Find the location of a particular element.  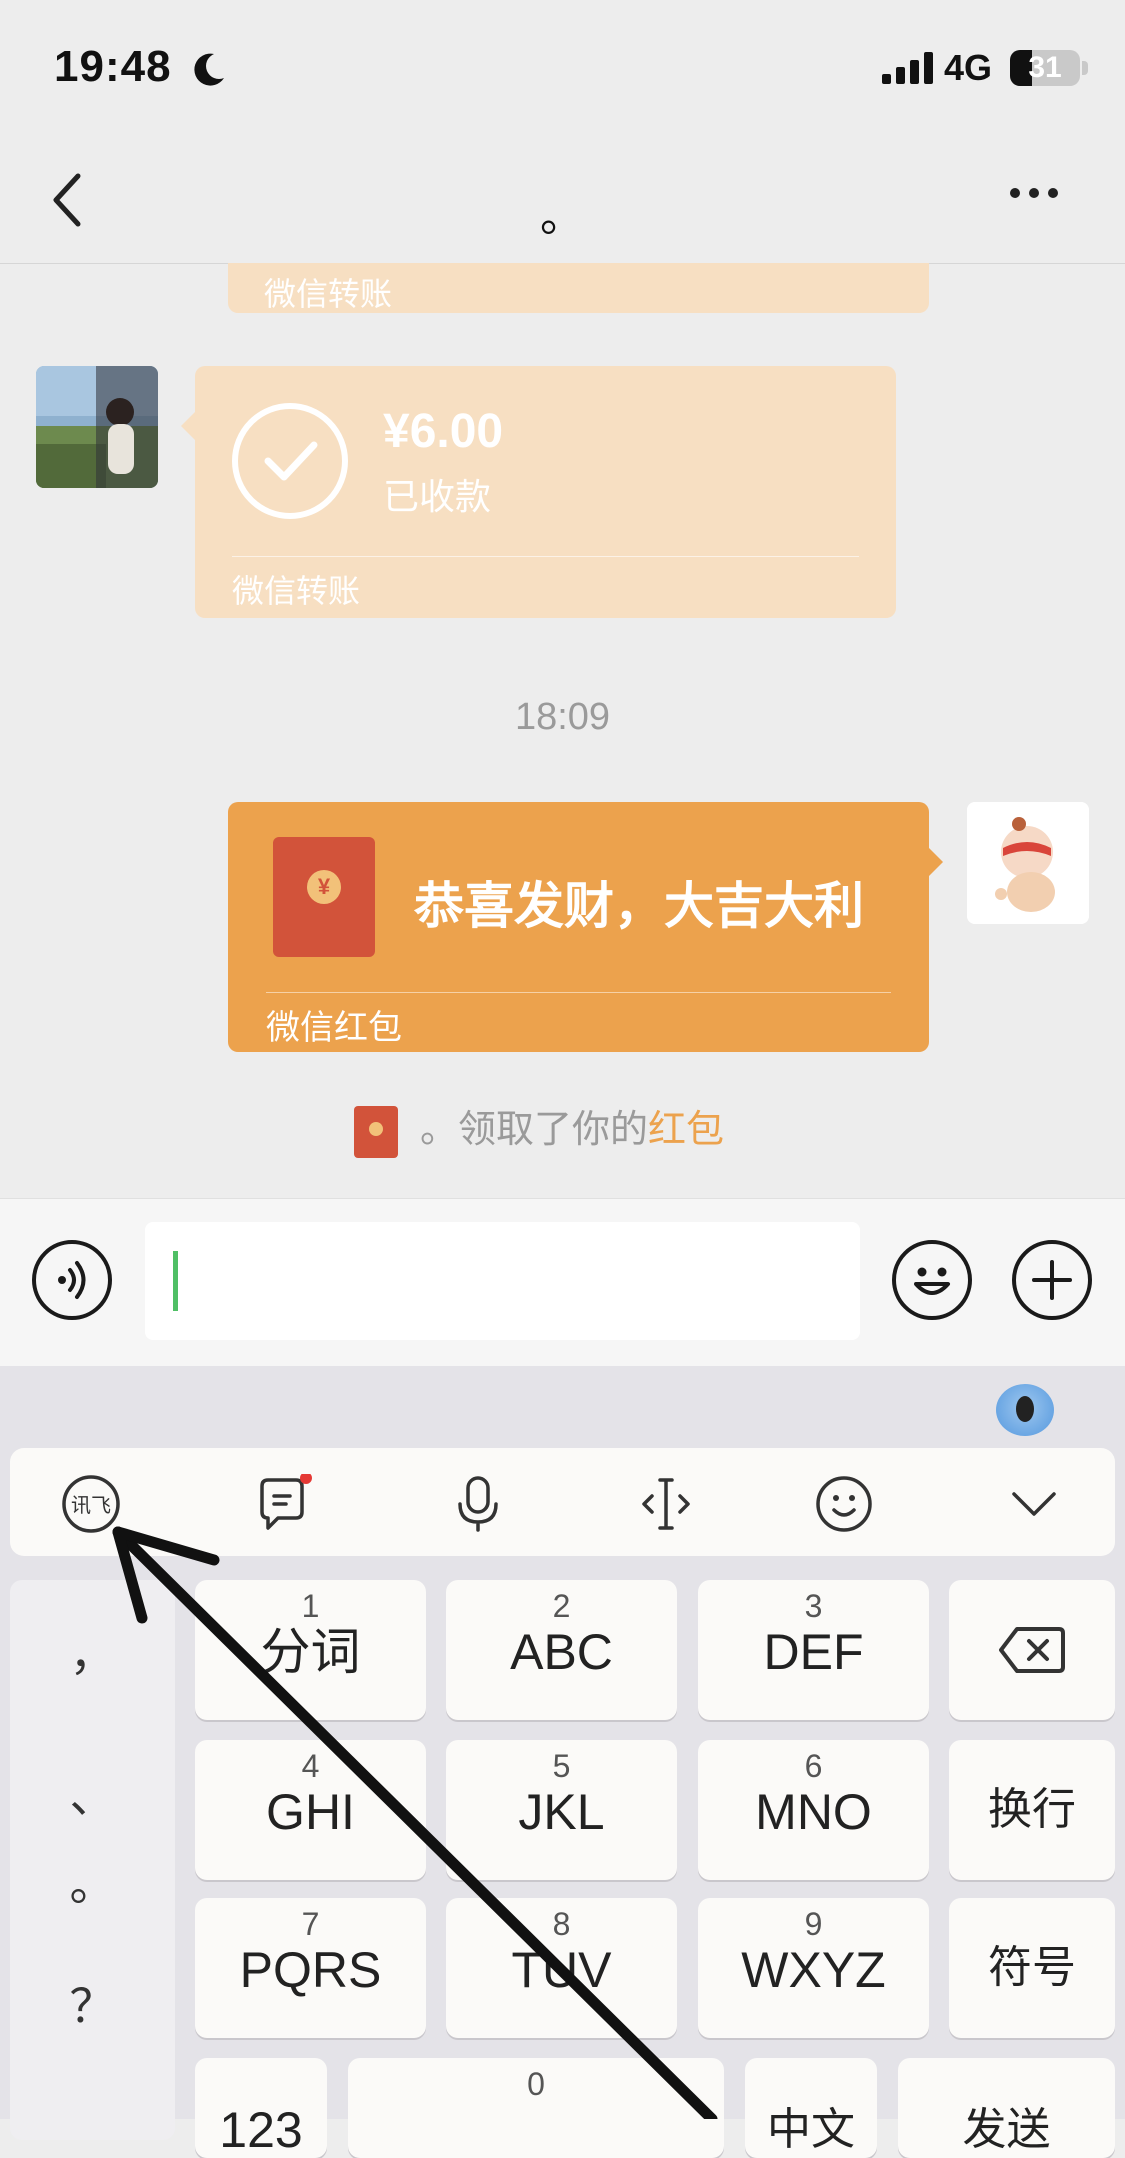

key-5: 5 JKL is located at coordinates (561, 1810).